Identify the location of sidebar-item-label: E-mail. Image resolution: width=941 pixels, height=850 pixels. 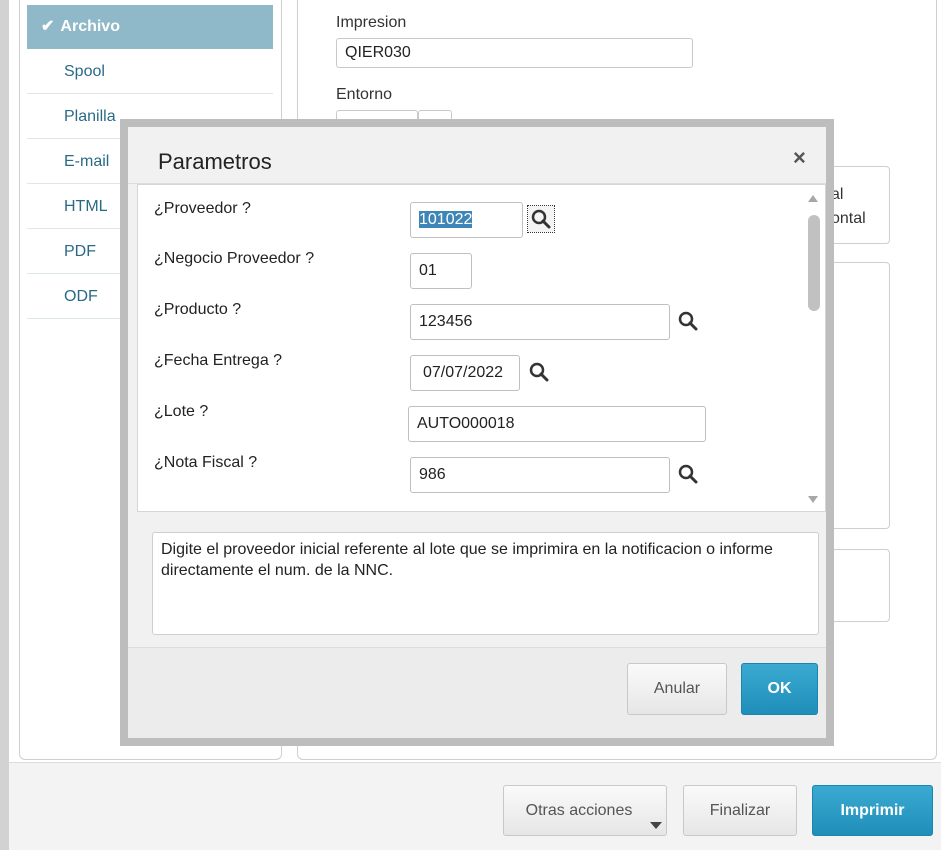
(87, 161).